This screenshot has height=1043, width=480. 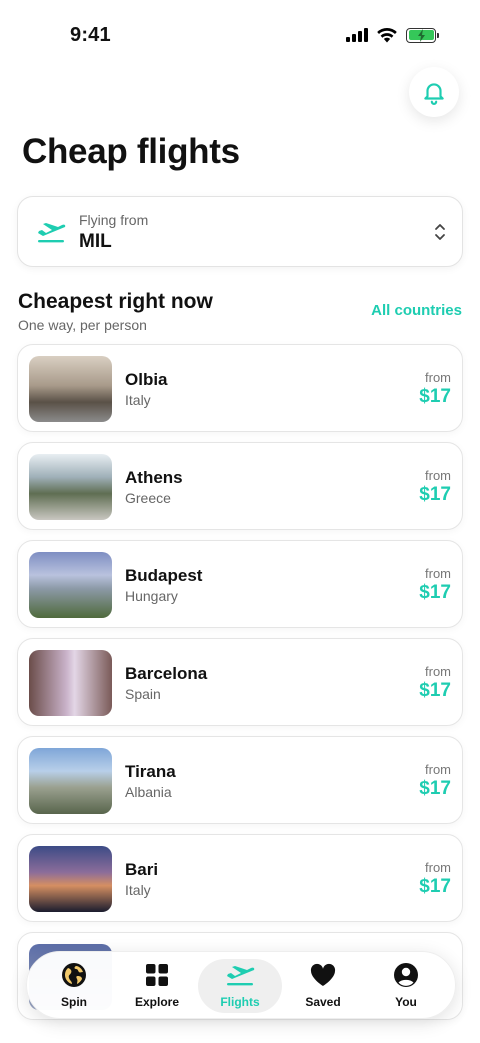 What do you see at coordinates (95, 241) in the screenshot?
I see `flying-from-value: MIL` at bounding box center [95, 241].